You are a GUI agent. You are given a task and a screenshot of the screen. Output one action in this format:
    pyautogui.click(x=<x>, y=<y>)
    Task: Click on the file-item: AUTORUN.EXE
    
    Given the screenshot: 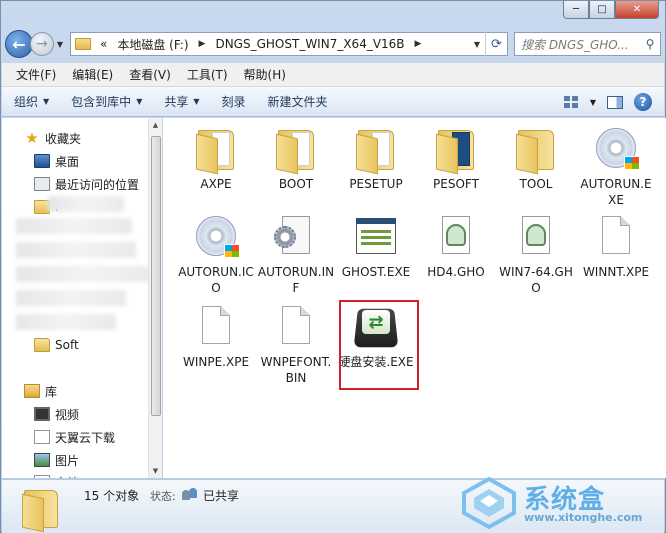 What is the action you would take?
    pyautogui.click(x=616, y=166)
    